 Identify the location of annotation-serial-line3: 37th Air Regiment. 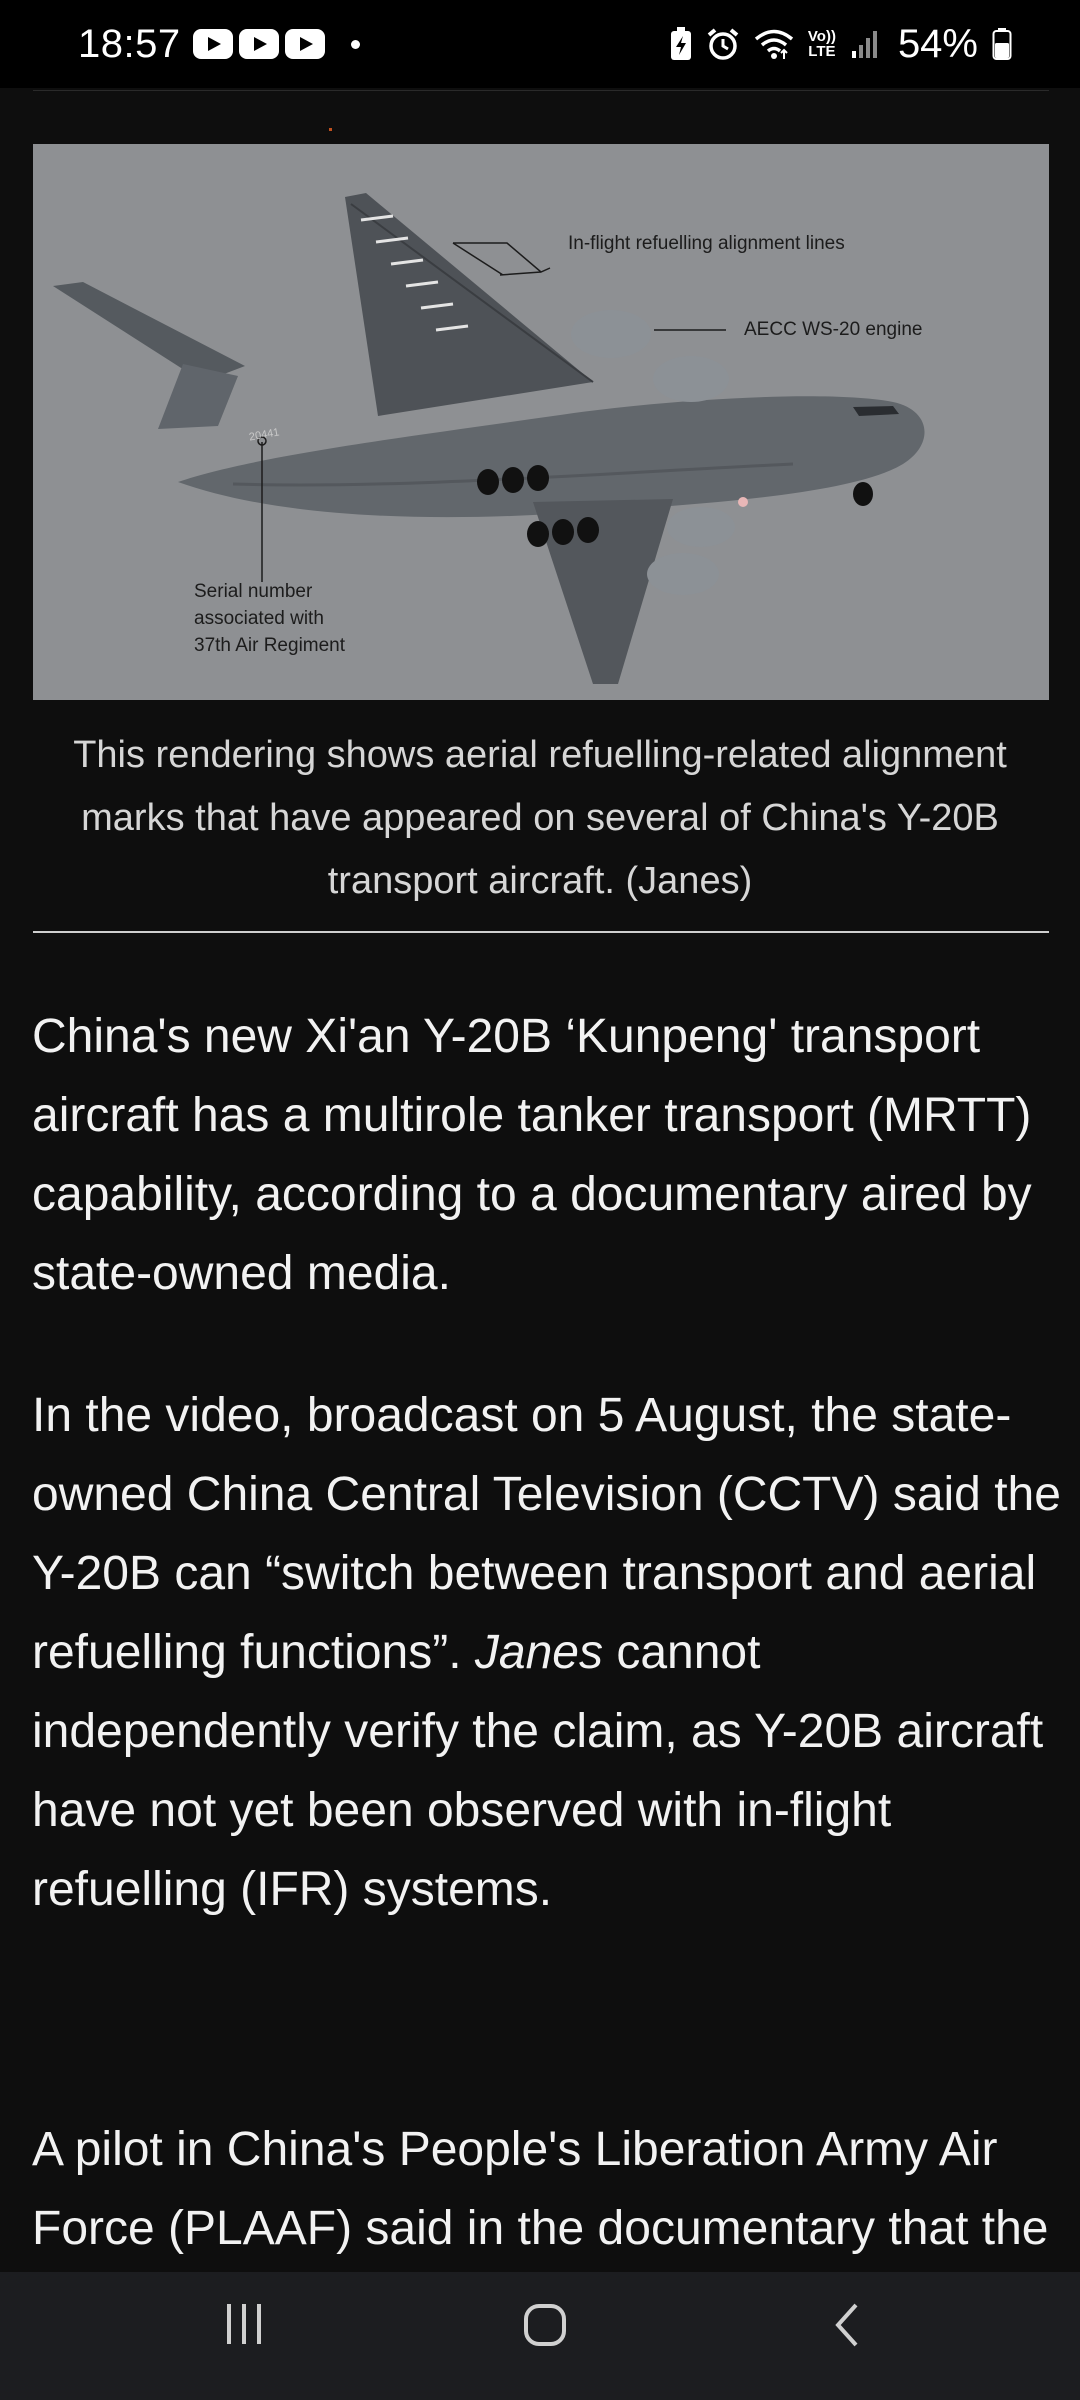
(270, 645).